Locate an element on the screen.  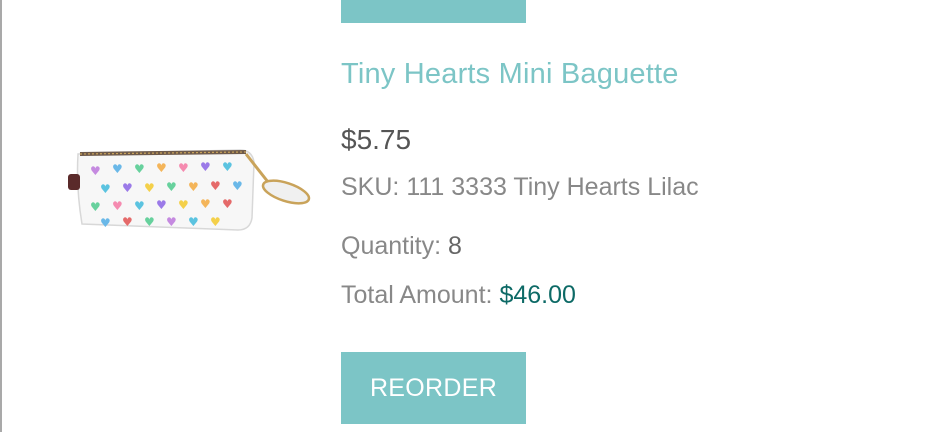
total-amount: Total Amount: $46.00 is located at coordinates (458, 295).